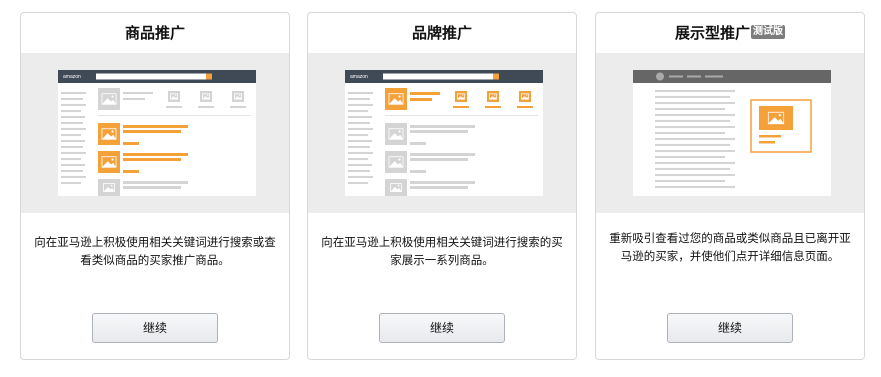  What do you see at coordinates (712, 33) in the screenshot?
I see `card-title-text: 展示型推广` at bounding box center [712, 33].